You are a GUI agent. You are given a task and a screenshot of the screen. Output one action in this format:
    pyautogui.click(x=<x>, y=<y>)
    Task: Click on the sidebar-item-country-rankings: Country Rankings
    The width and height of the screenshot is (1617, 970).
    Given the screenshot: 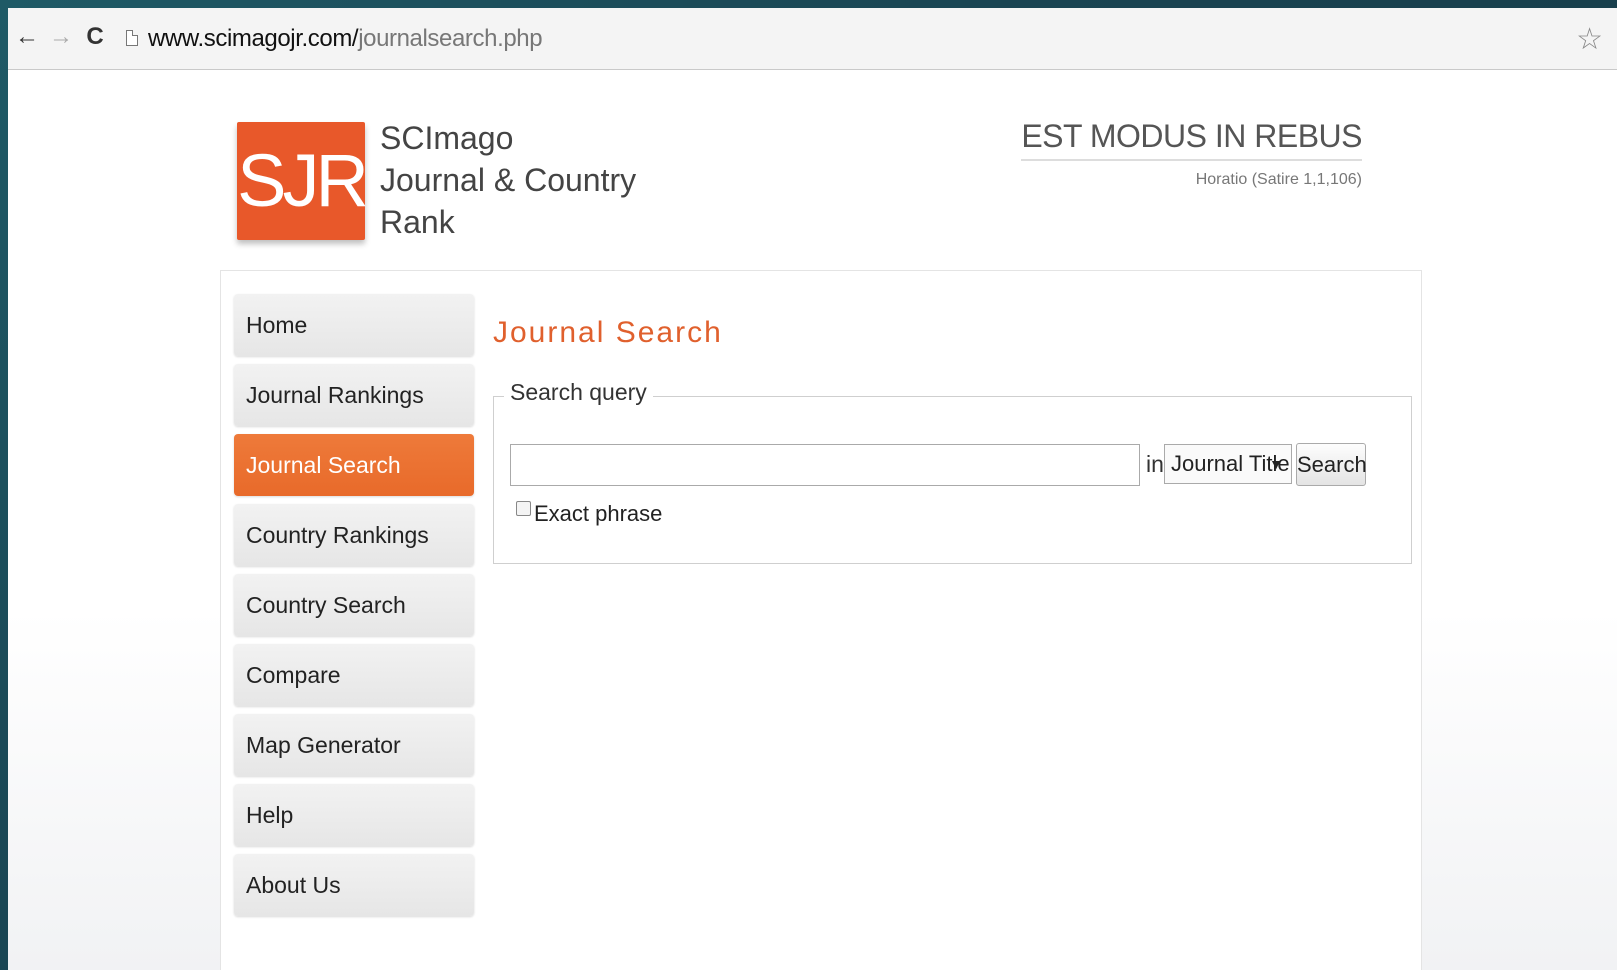 What is the action you would take?
    pyautogui.click(x=354, y=535)
    